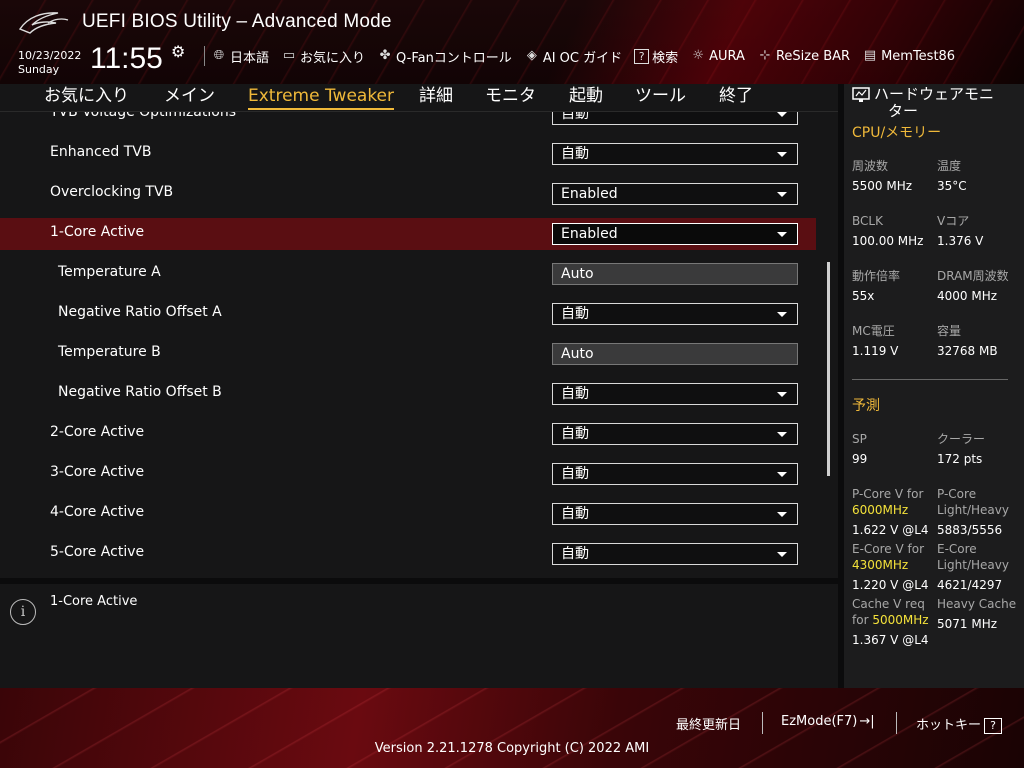  I want to click on search-button: ? 検索, so click(656, 56).